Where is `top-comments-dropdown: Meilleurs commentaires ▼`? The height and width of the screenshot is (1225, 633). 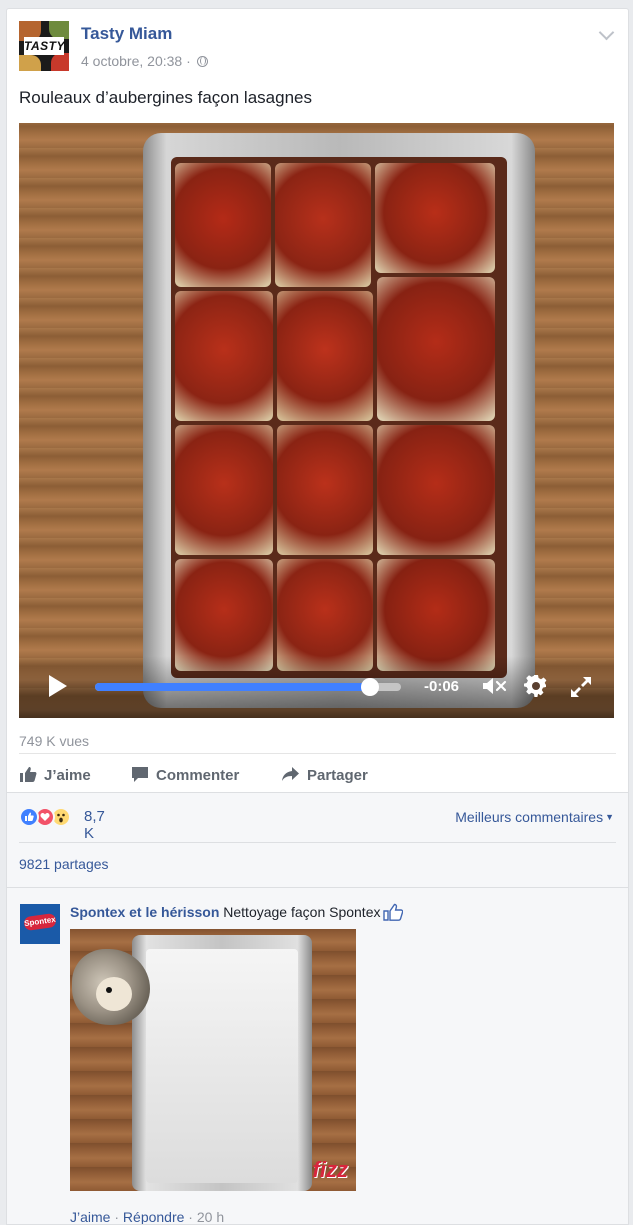
top-comments-dropdown: Meilleurs commentaires ▼ is located at coordinates (534, 817).